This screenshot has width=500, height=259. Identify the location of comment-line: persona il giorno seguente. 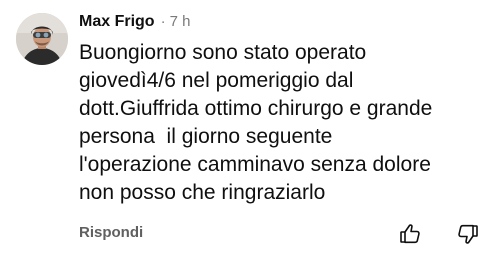
(206, 136).